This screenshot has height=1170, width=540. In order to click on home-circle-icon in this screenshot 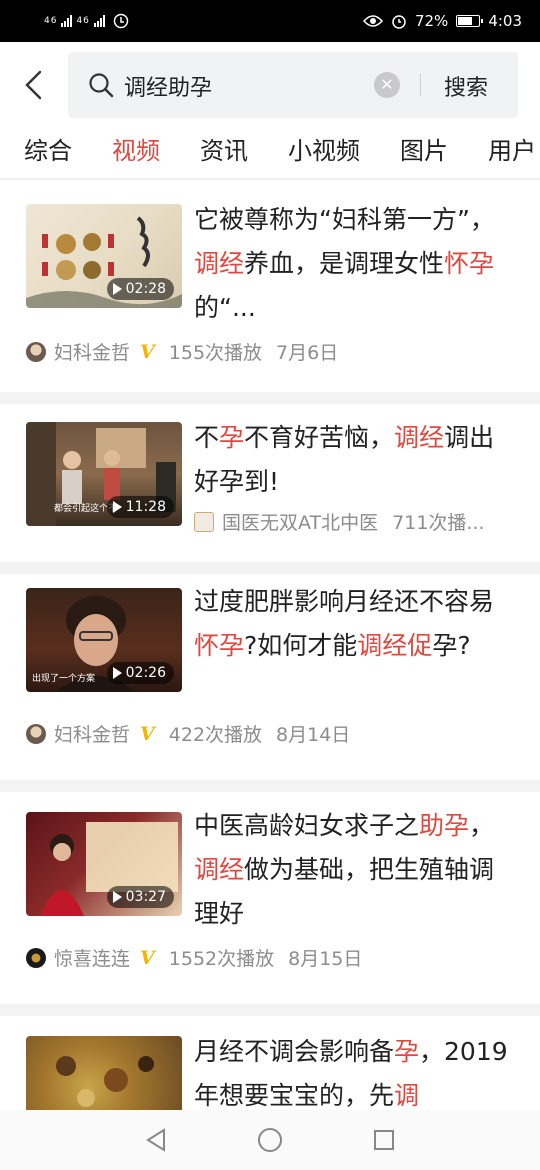, I will do `click(270, 1140)`.